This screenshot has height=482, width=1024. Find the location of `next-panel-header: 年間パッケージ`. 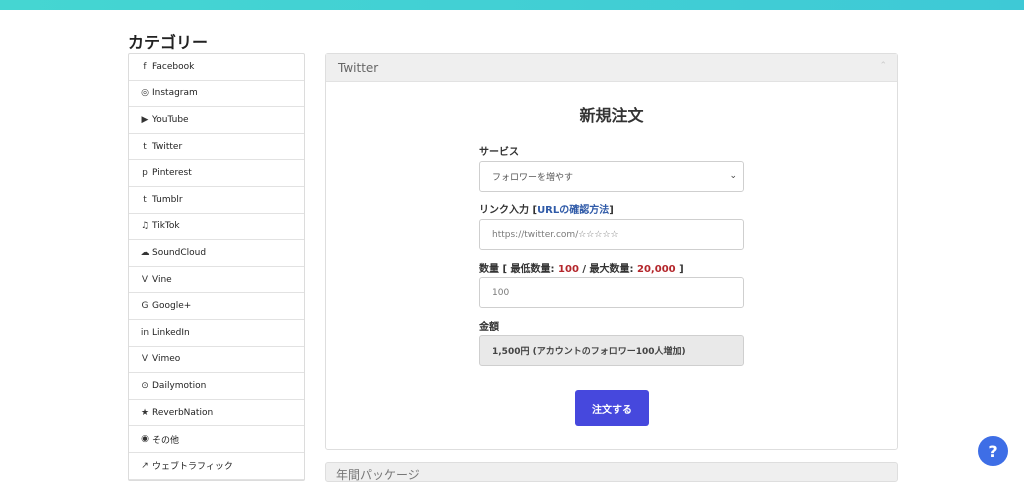

next-panel-header: 年間パッケージ is located at coordinates (611, 472).